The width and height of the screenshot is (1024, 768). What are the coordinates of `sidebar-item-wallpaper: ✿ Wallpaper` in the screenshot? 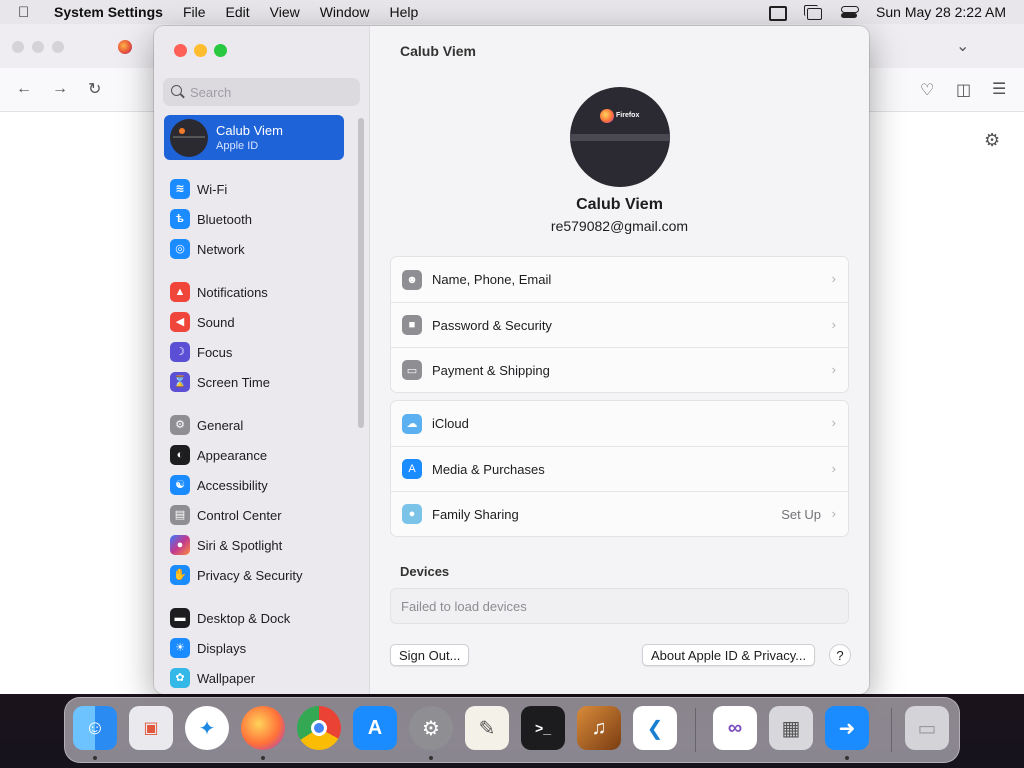 It's located at (212, 678).